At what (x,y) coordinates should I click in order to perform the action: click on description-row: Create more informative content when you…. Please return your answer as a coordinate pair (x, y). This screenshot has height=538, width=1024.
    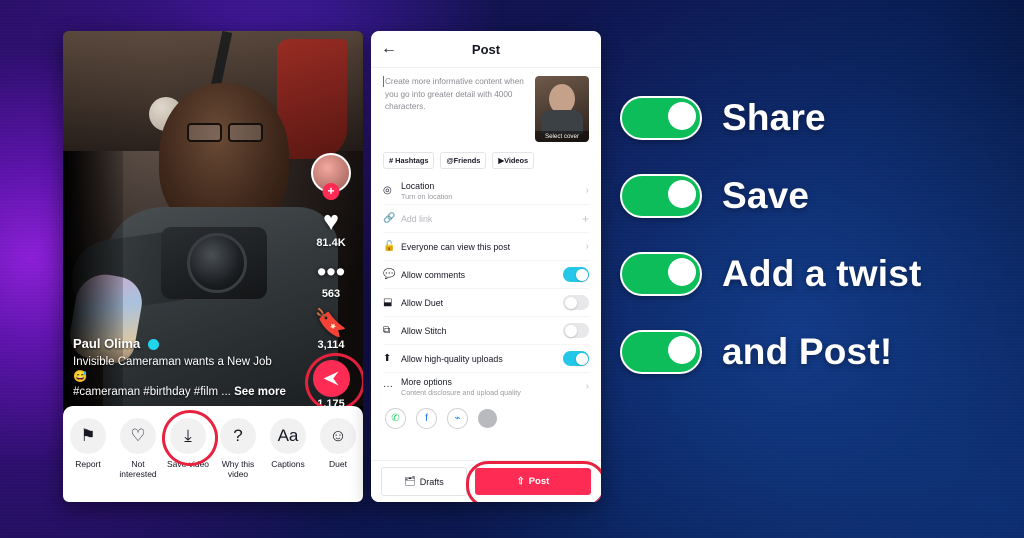
    Looking at the image, I should click on (486, 109).